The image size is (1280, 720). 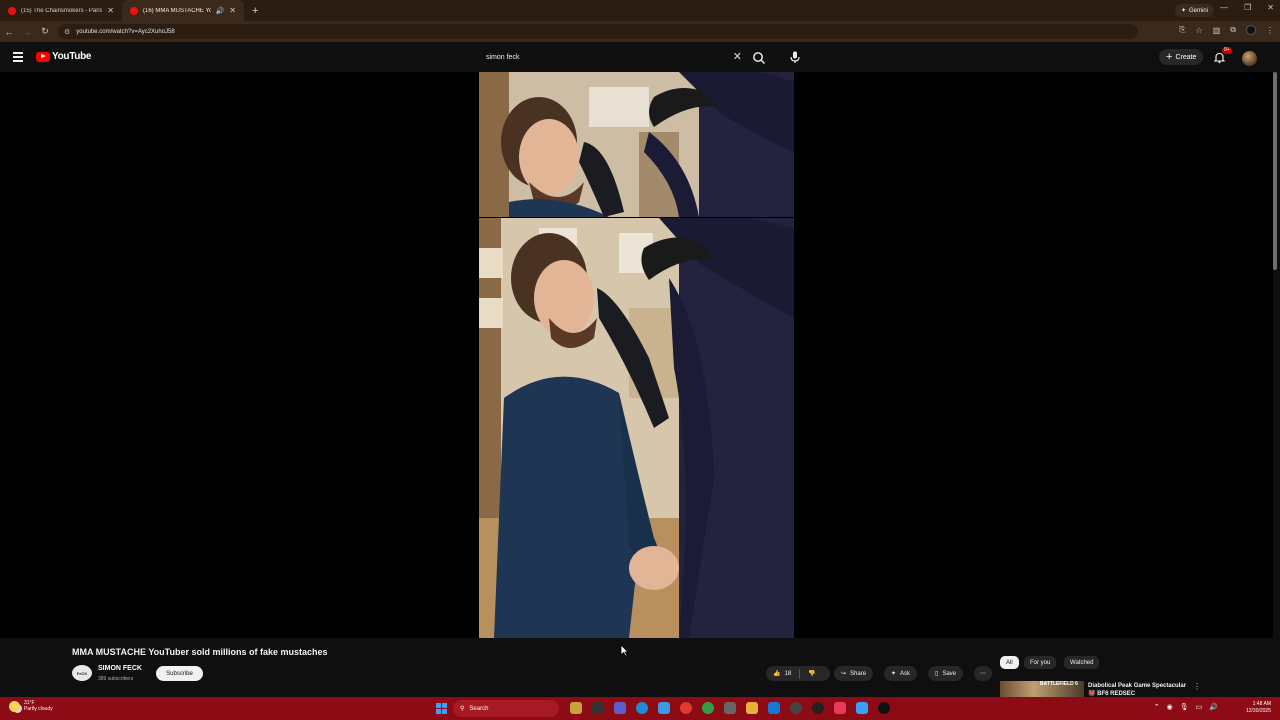 I want to click on profile-avatar, so click(x=1251, y=30).